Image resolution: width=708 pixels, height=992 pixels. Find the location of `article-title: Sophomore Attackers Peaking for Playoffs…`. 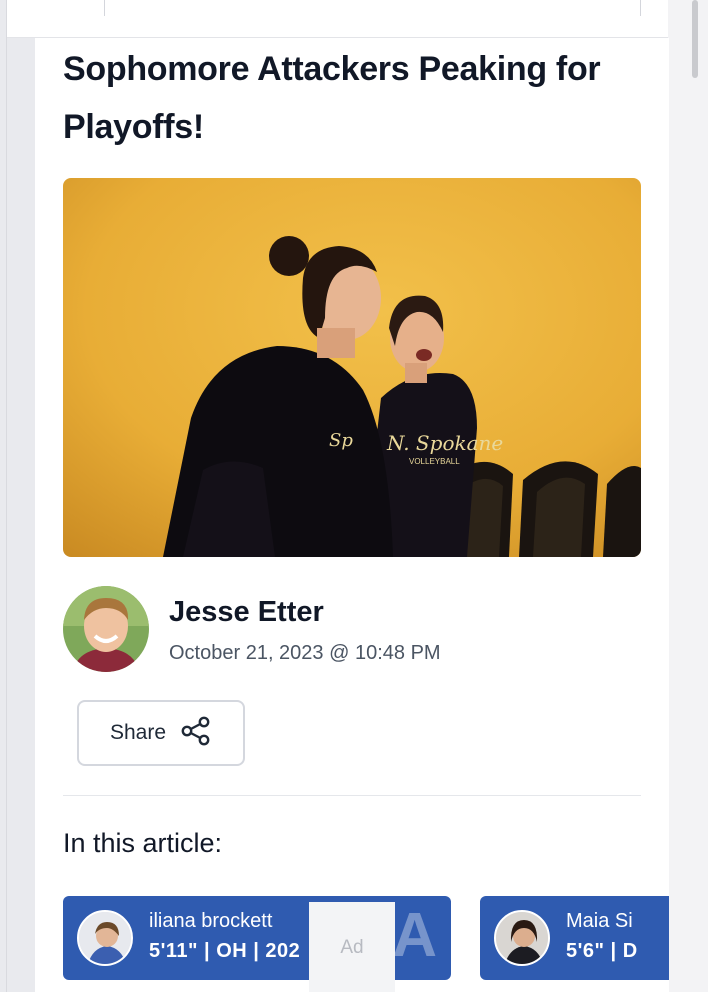

article-title: Sophomore Attackers Peaking for Playoffs… is located at coordinates (332, 98).